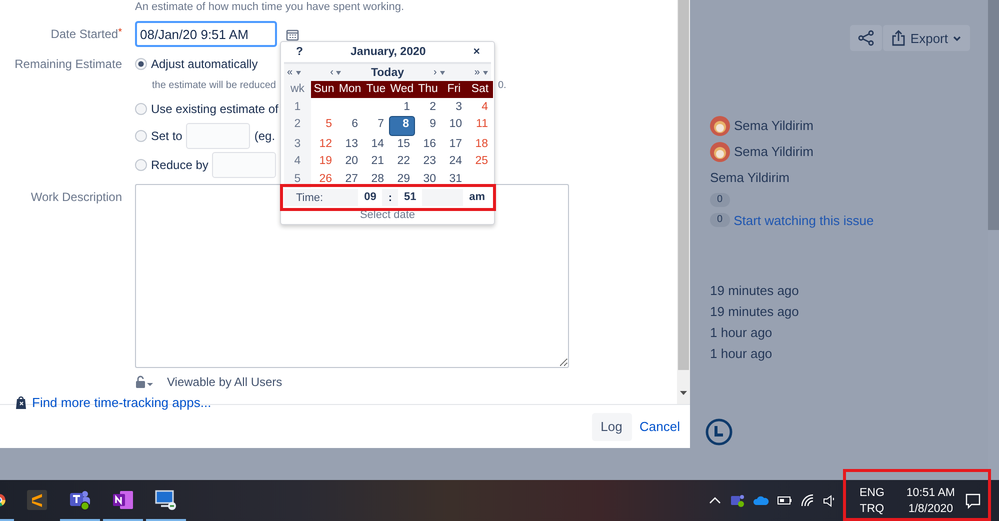 This screenshot has height=521, width=999. What do you see at coordinates (502, 85) in the screenshot?
I see `hint-text: 0.` at bounding box center [502, 85].